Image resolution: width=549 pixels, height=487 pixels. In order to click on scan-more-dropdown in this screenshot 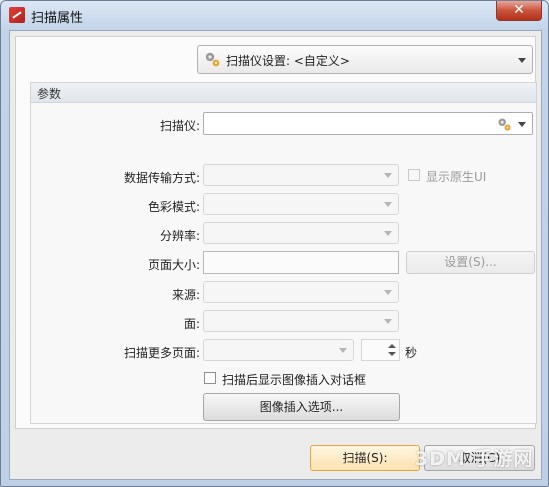, I will do `click(278, 350)`.